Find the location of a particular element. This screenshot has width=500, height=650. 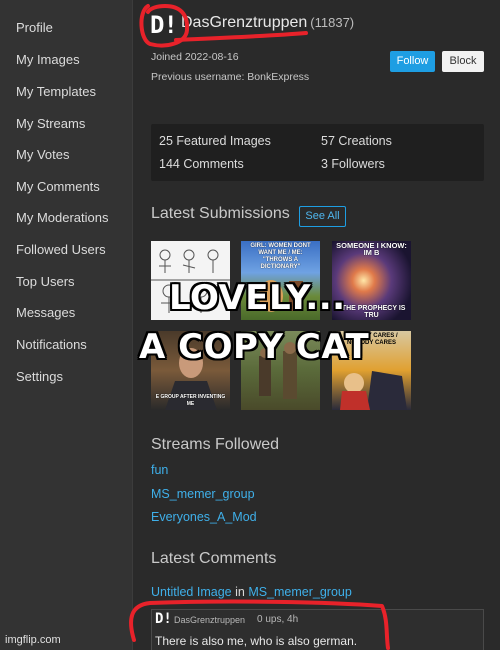

sidebar-item-top-users: Top Users is located at coordinates (45, 281).